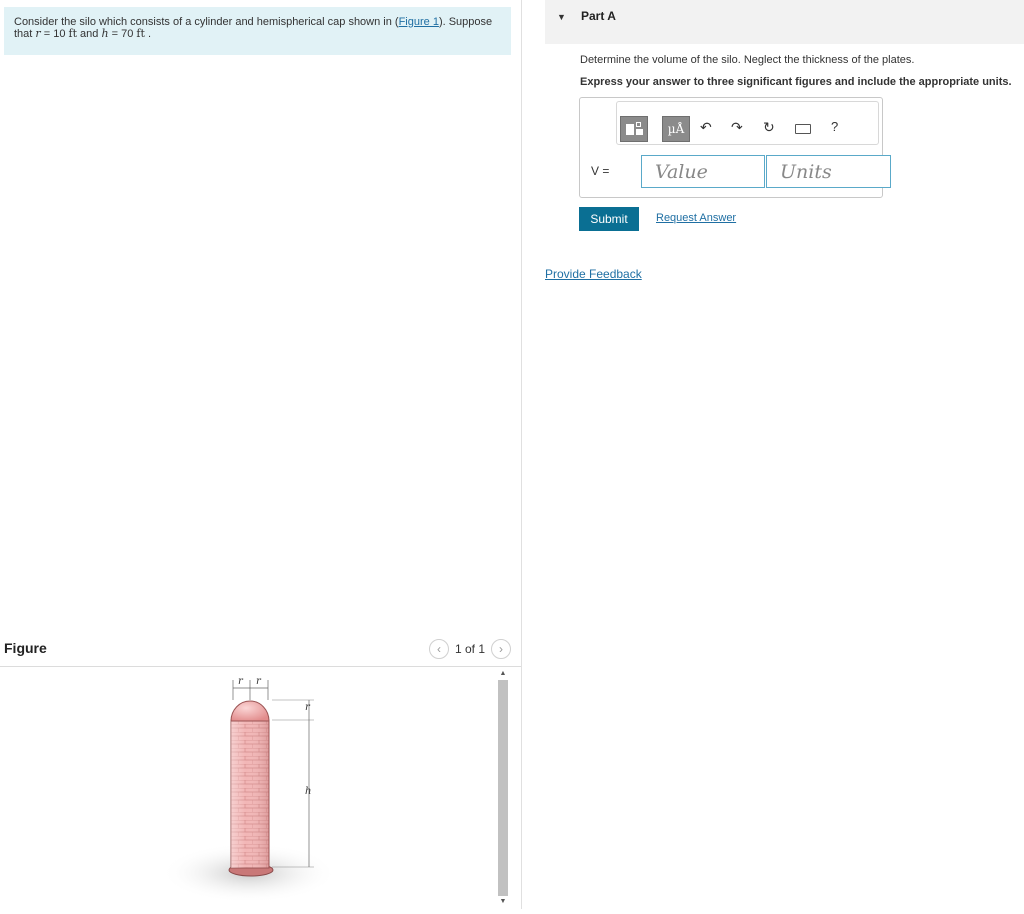  What do you see at coordinates (25, 34) in the screenshot?
I see `problem-text-line2: that` at bounding box center [25, 34].